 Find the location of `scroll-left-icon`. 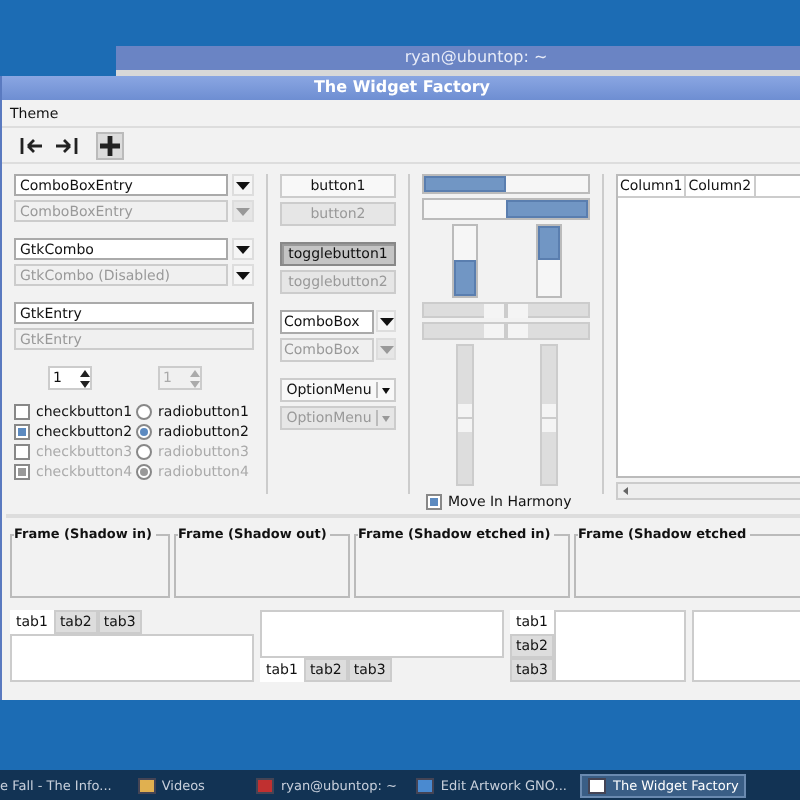

scroll-left-icon is located at coordinates (626, 491).